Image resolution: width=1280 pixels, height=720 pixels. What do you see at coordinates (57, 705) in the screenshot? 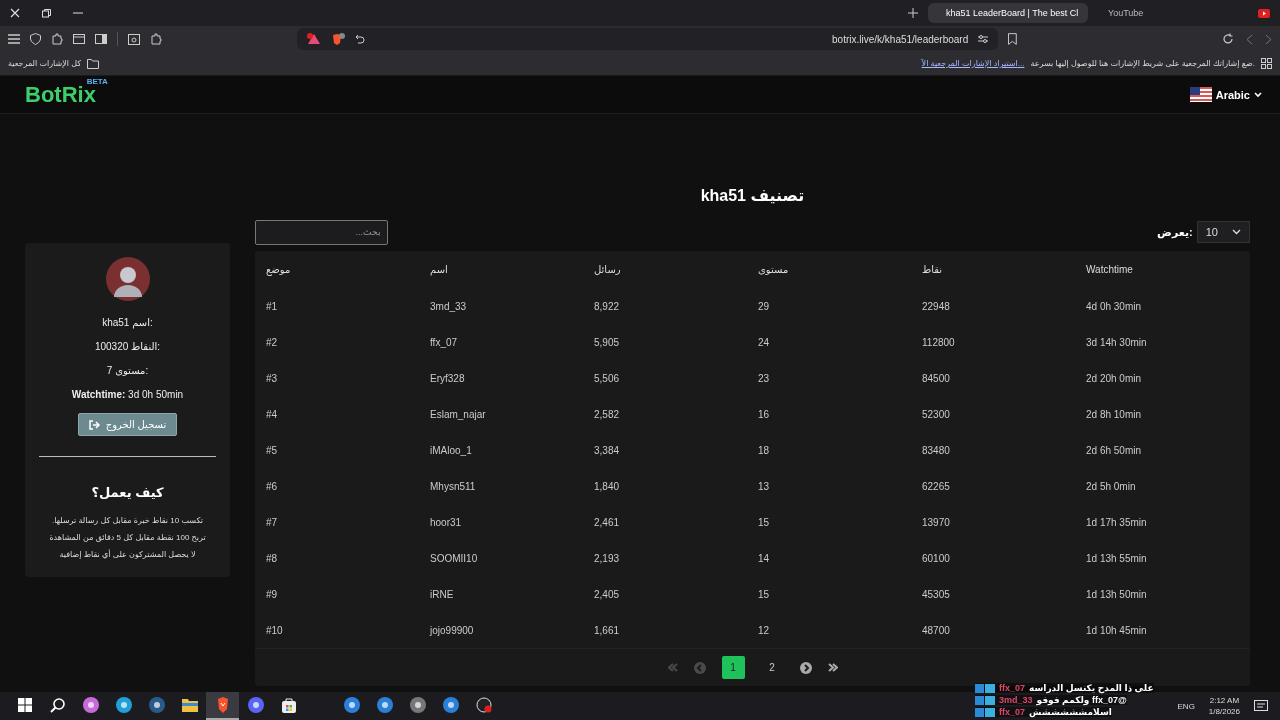
I see `search-icon` at bounding box center [57, 705].